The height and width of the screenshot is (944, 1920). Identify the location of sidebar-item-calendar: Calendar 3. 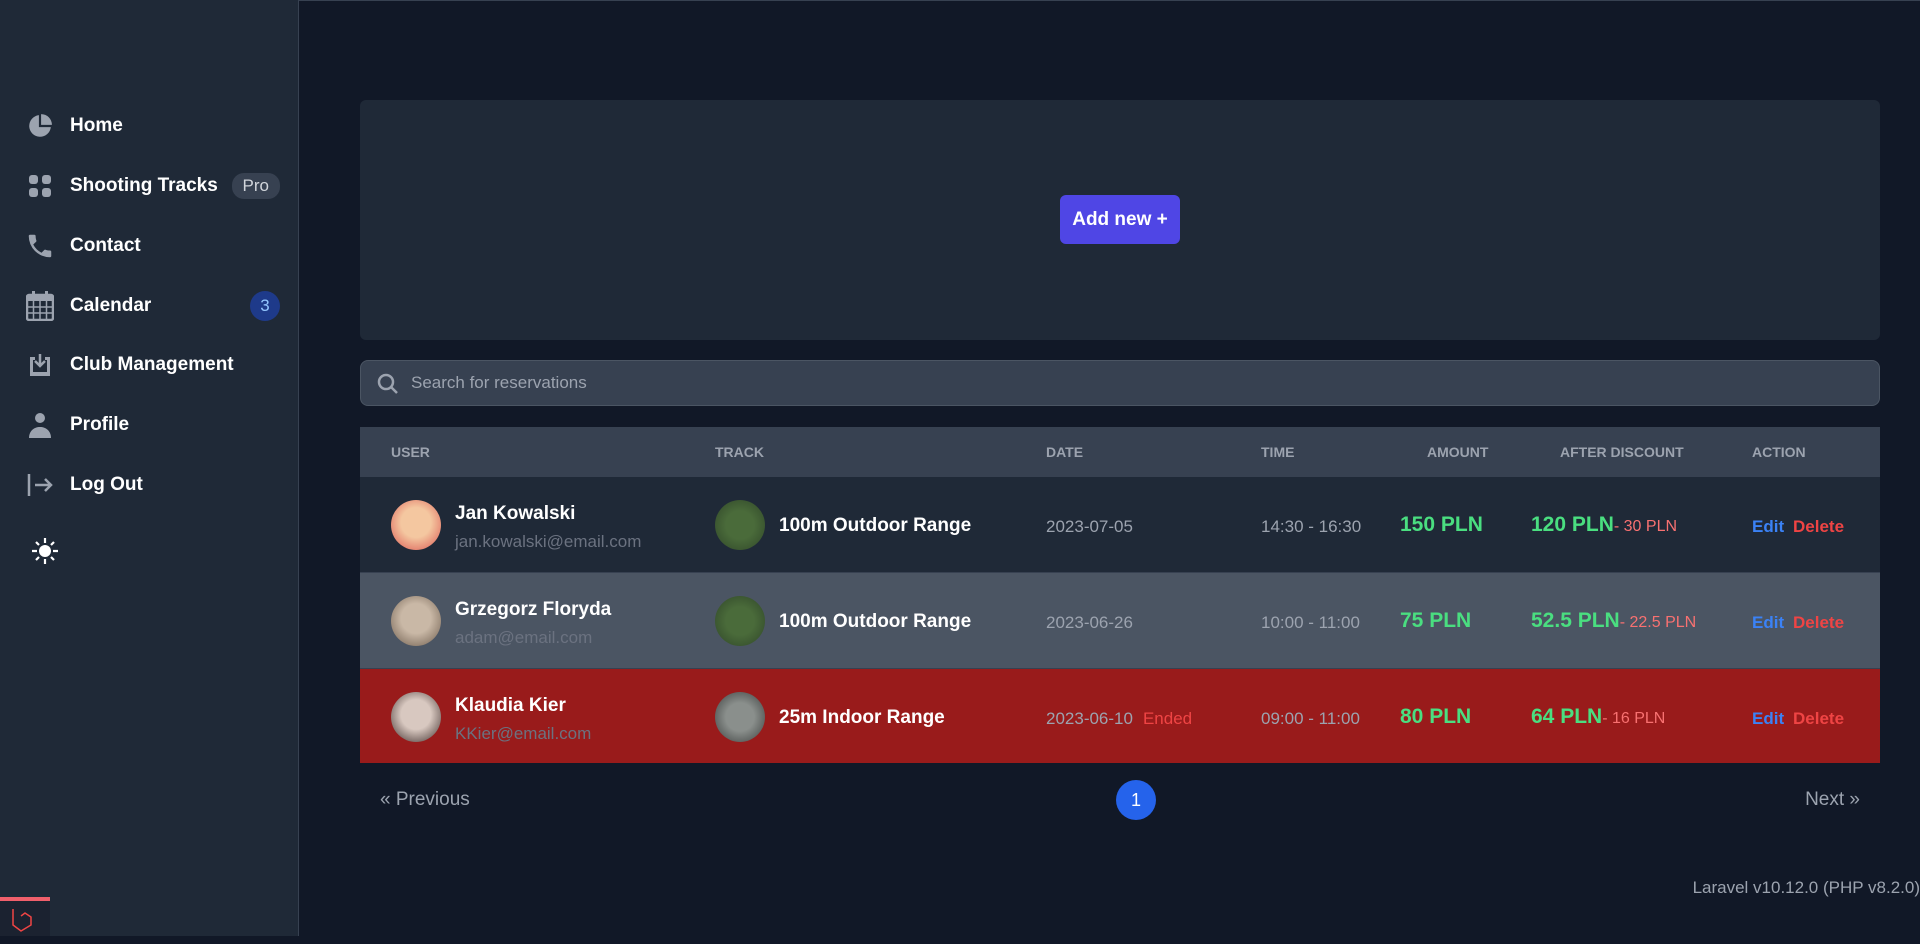
(152, 306).